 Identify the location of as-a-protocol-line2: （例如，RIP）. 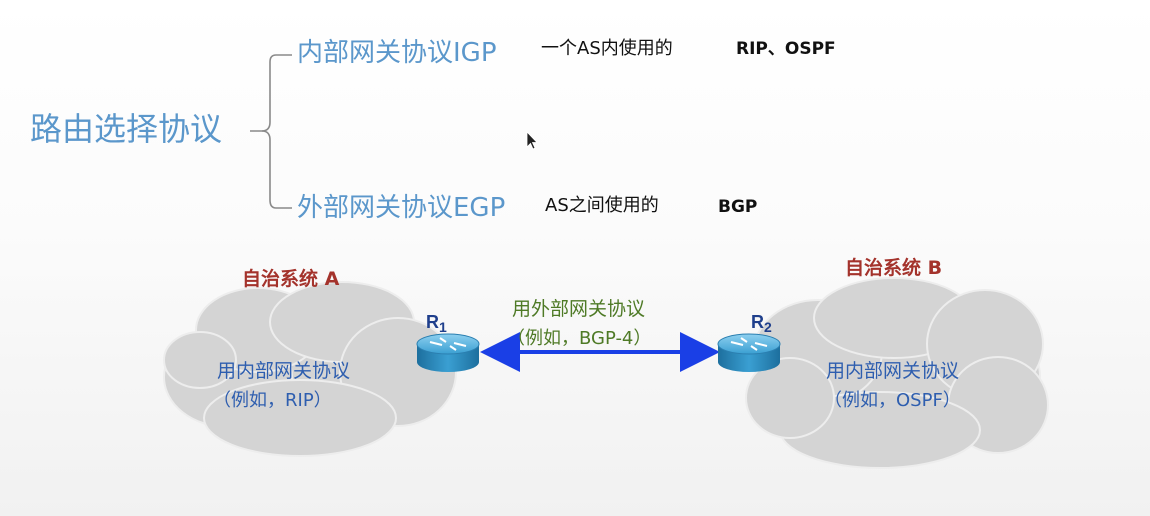
(272, 400).